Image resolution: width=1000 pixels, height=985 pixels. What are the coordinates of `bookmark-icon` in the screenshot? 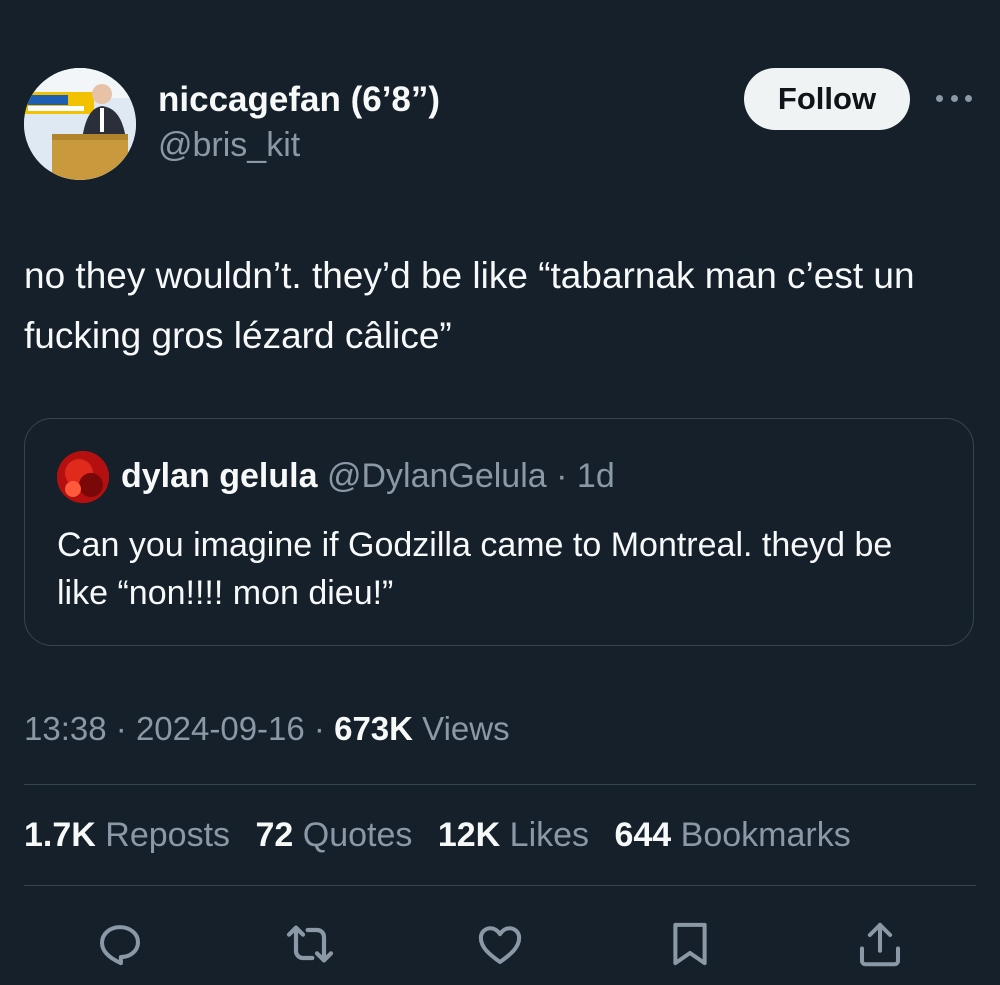 It's located at (690, 944).